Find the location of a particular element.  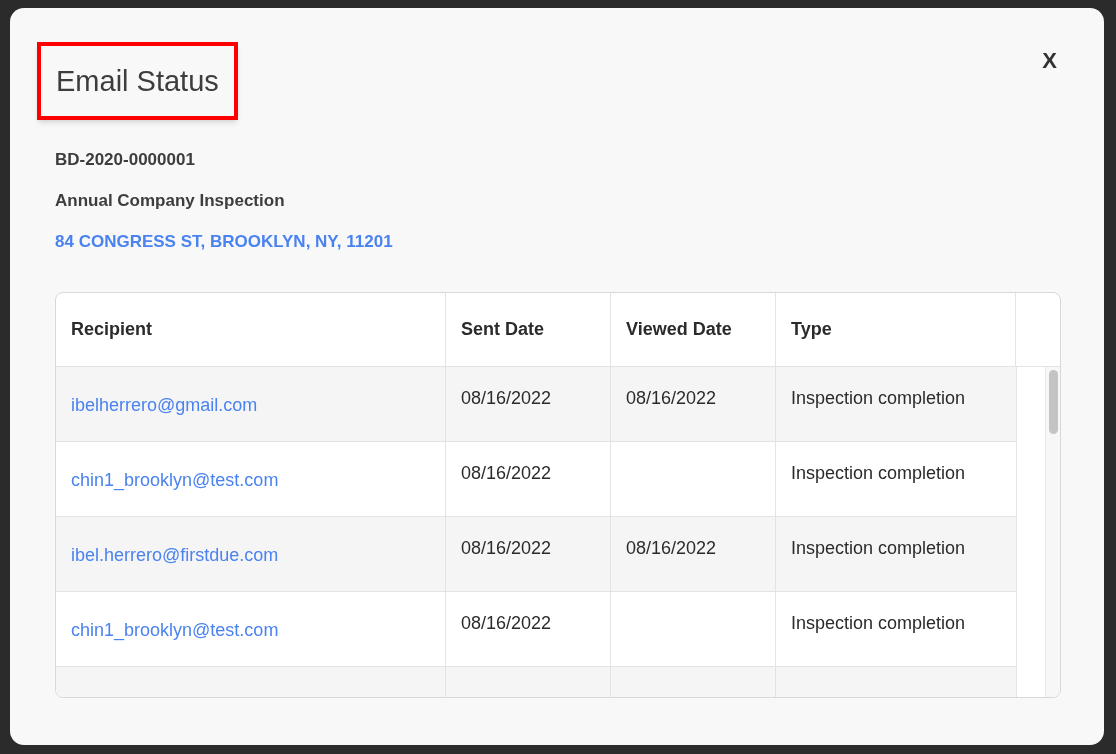

dialog-title: Email Status is located at coordinates (137, 81).